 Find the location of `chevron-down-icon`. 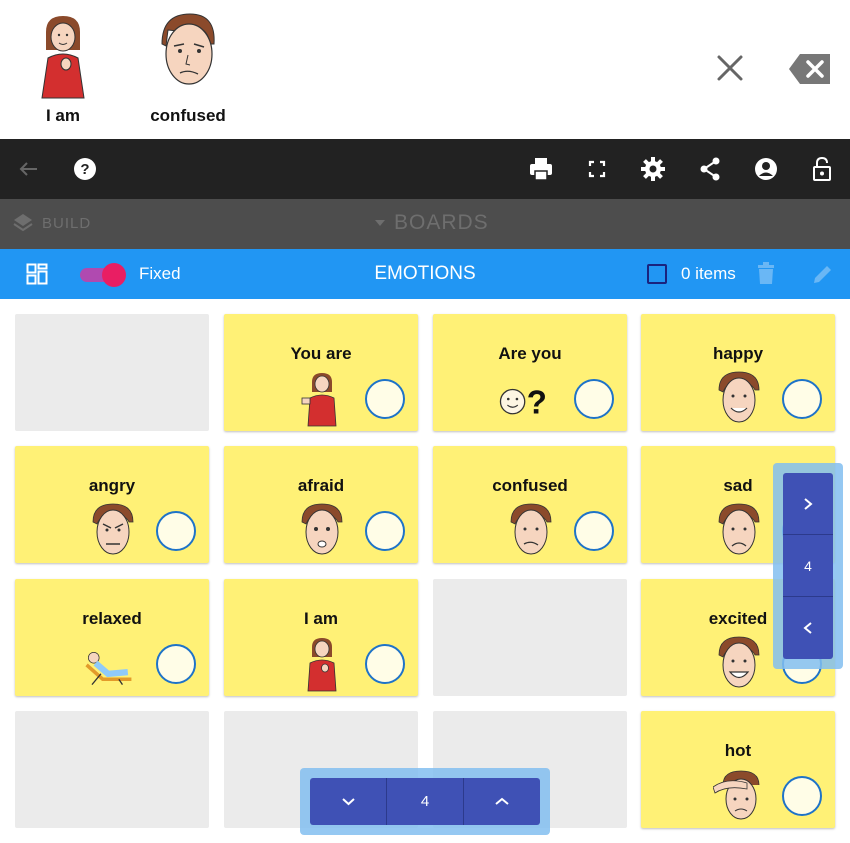

chevron-down-icon is located at coordinates (348, 802).